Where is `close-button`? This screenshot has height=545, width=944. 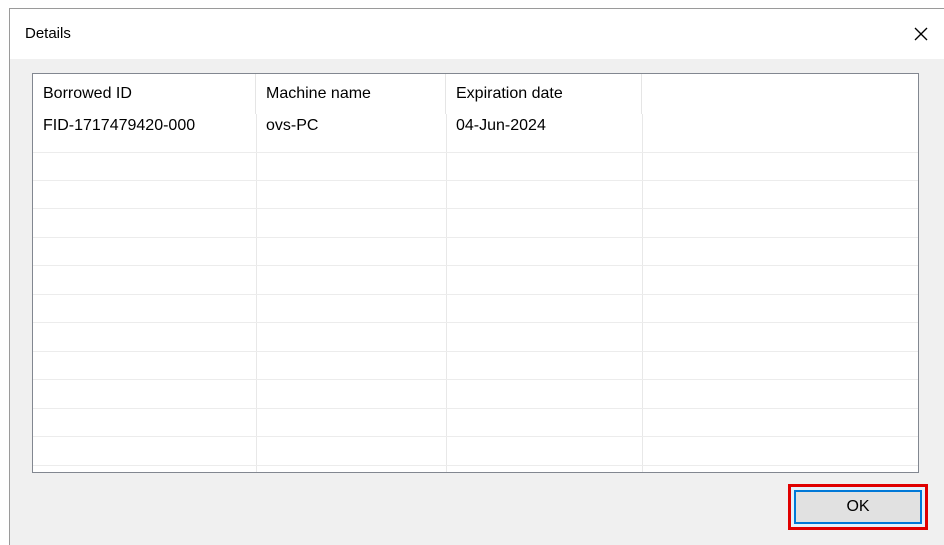
close-button is located at coordinates (921, 34).